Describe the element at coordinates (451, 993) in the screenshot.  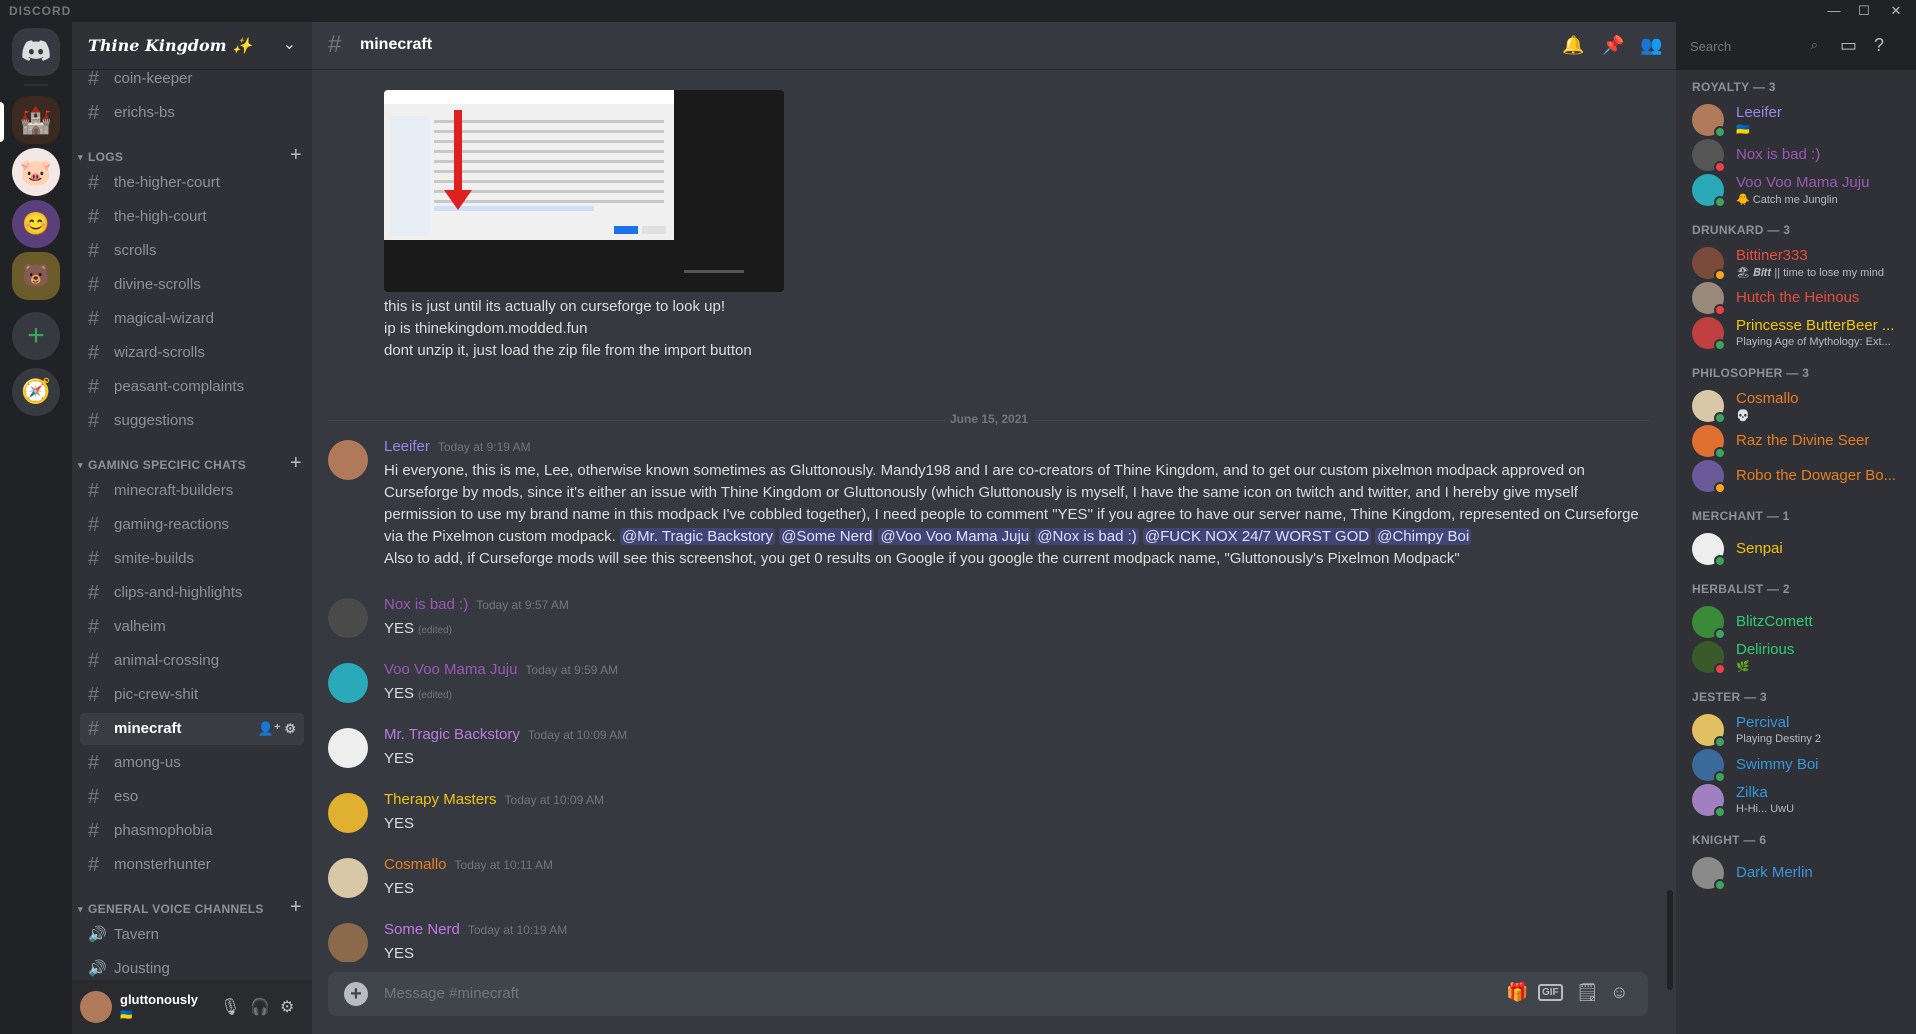
I see `message-input-placeholder: Message #minecraft` at that location.